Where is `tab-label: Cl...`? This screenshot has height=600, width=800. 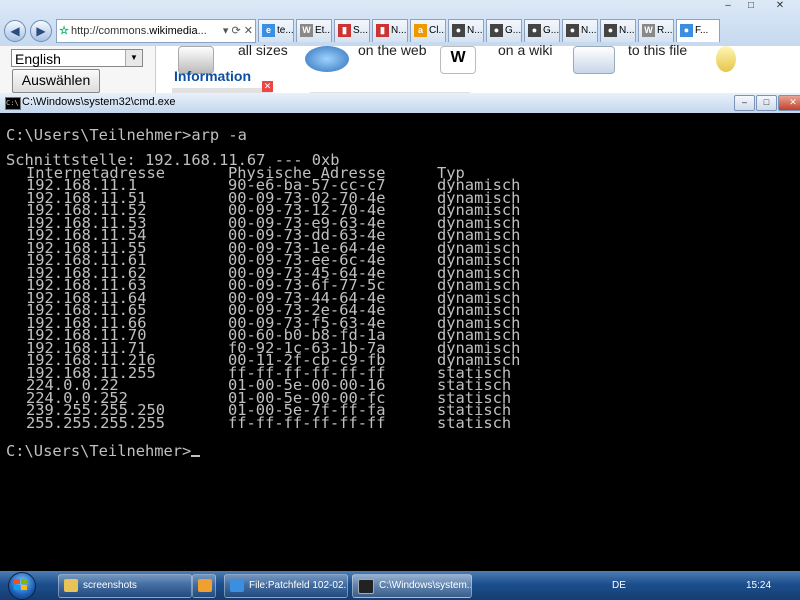 tab-label: Cl... is located at coordinates (437, 30).